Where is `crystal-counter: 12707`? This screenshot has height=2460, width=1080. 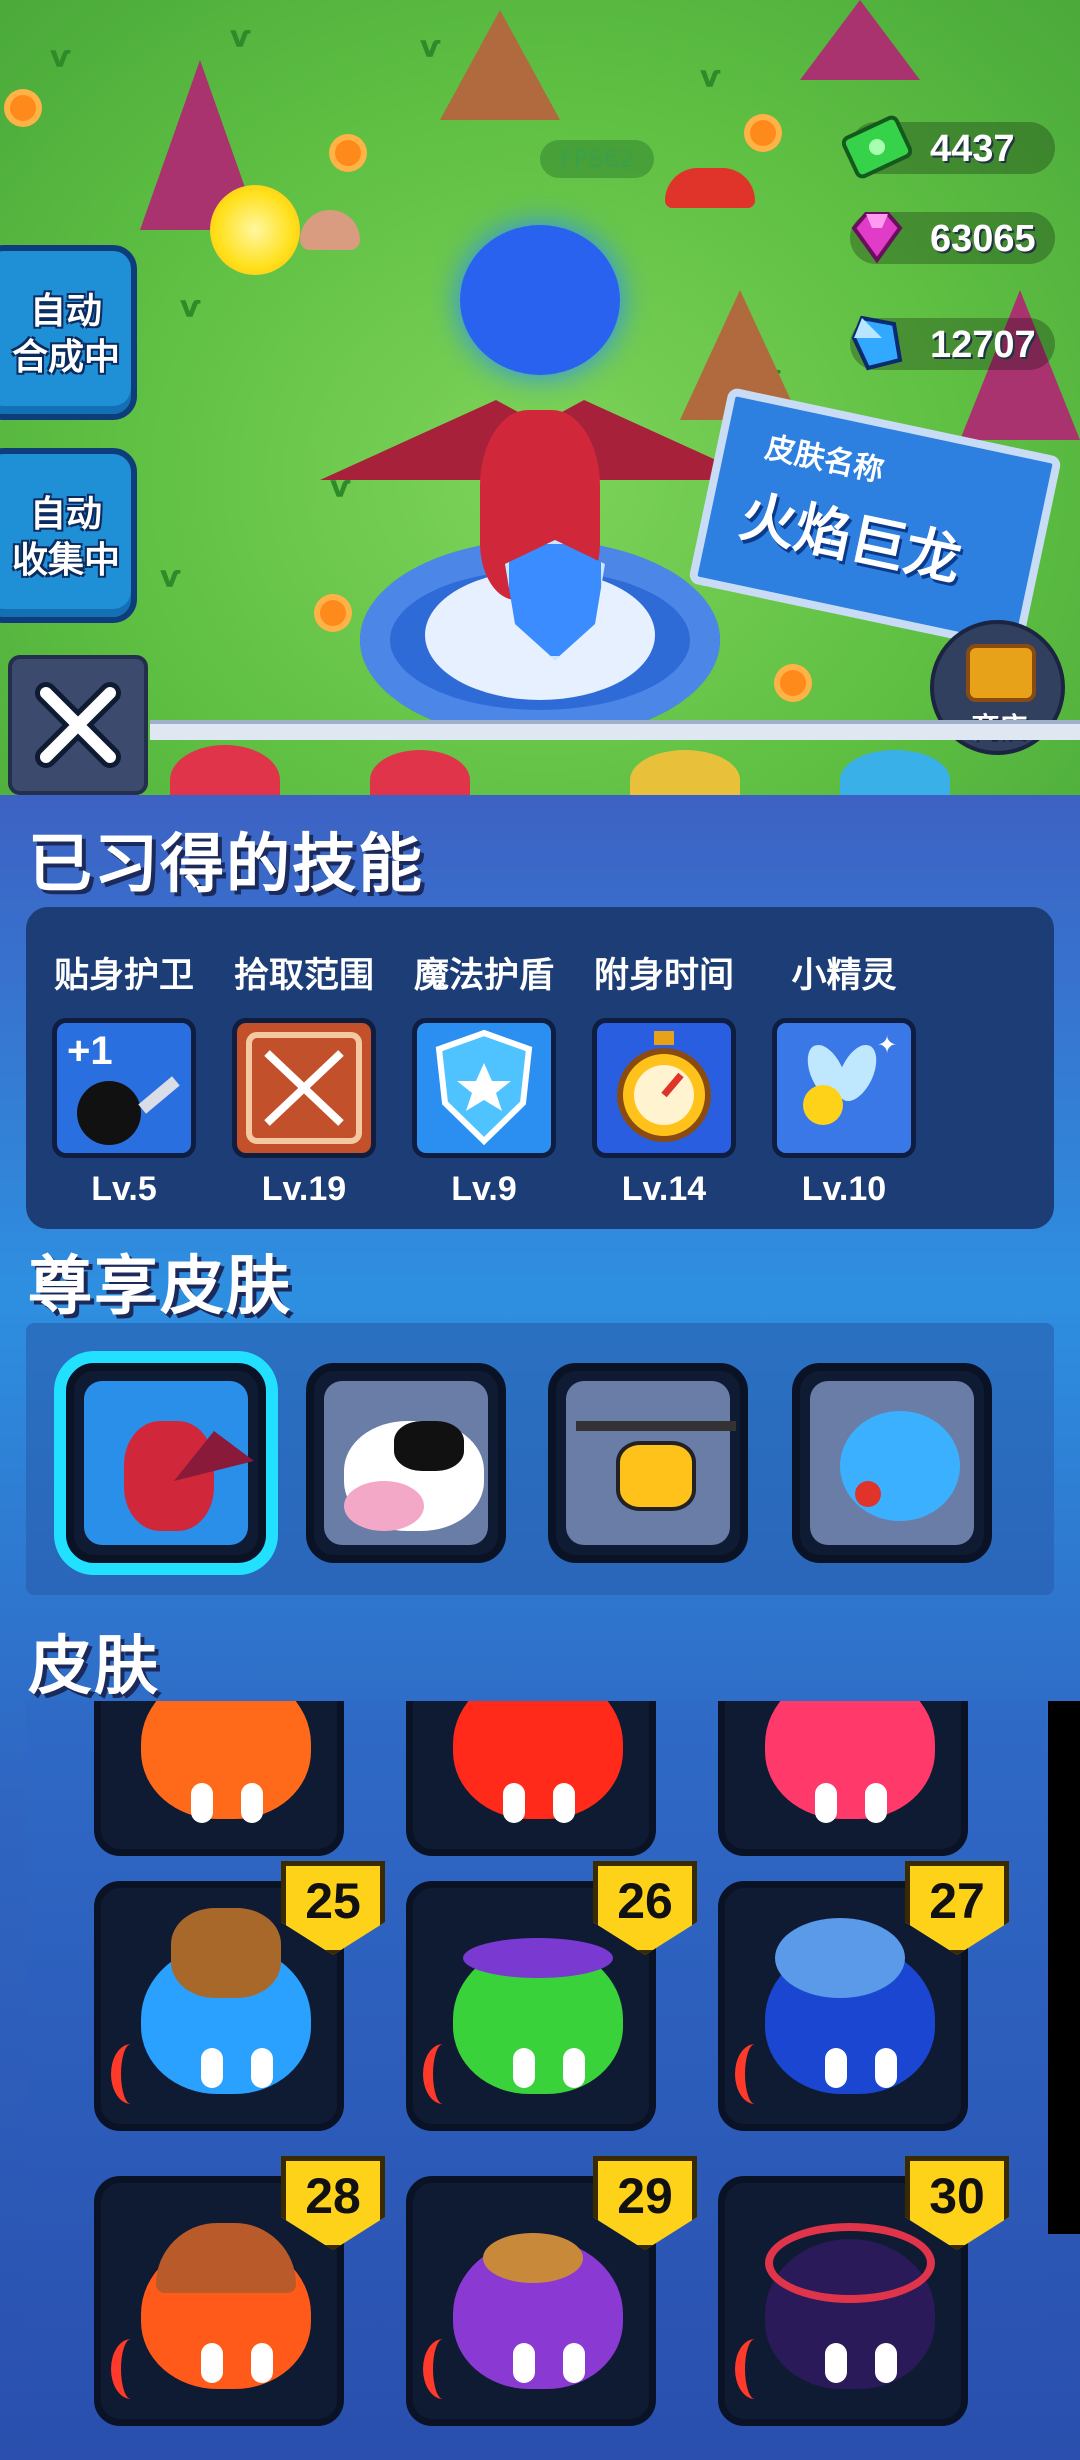
crystal-counter: 12707 is located at coordinates (952, 343).